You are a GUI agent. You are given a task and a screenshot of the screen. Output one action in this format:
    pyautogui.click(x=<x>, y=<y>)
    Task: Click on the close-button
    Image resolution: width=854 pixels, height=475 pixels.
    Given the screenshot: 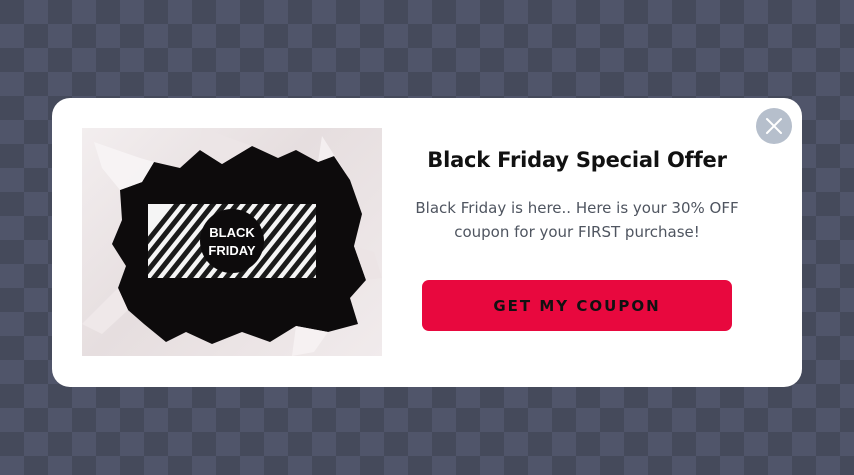 What is the action you would take?
    pyautogui.click(x=774, y=126)
    